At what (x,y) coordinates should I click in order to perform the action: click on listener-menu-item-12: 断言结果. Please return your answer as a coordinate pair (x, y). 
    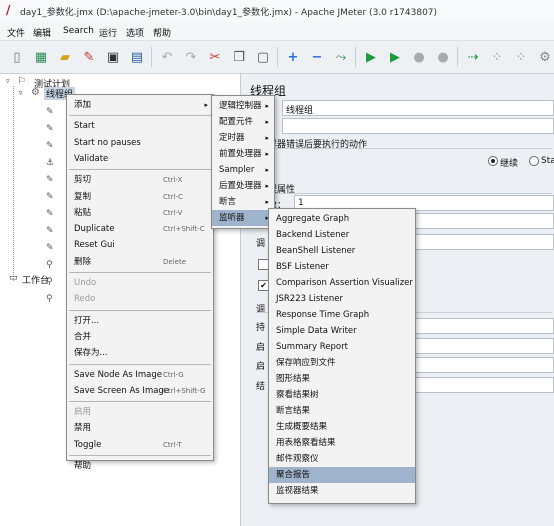
    Looking at the image, I should click on (342, 411).